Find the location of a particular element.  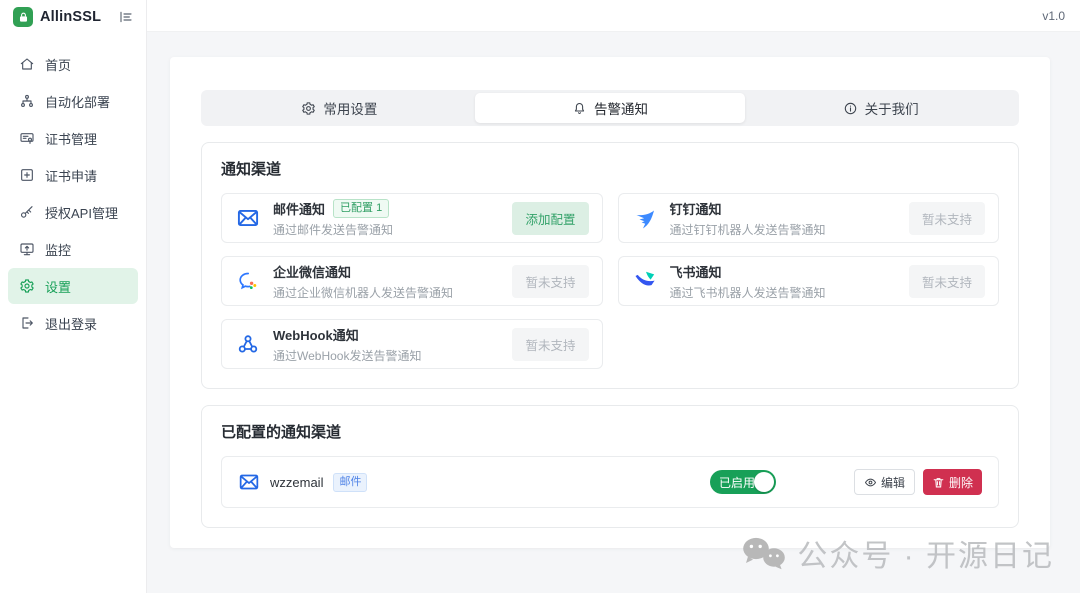

channel-title: 钉钉通知 is located at coordinates (695, 209).